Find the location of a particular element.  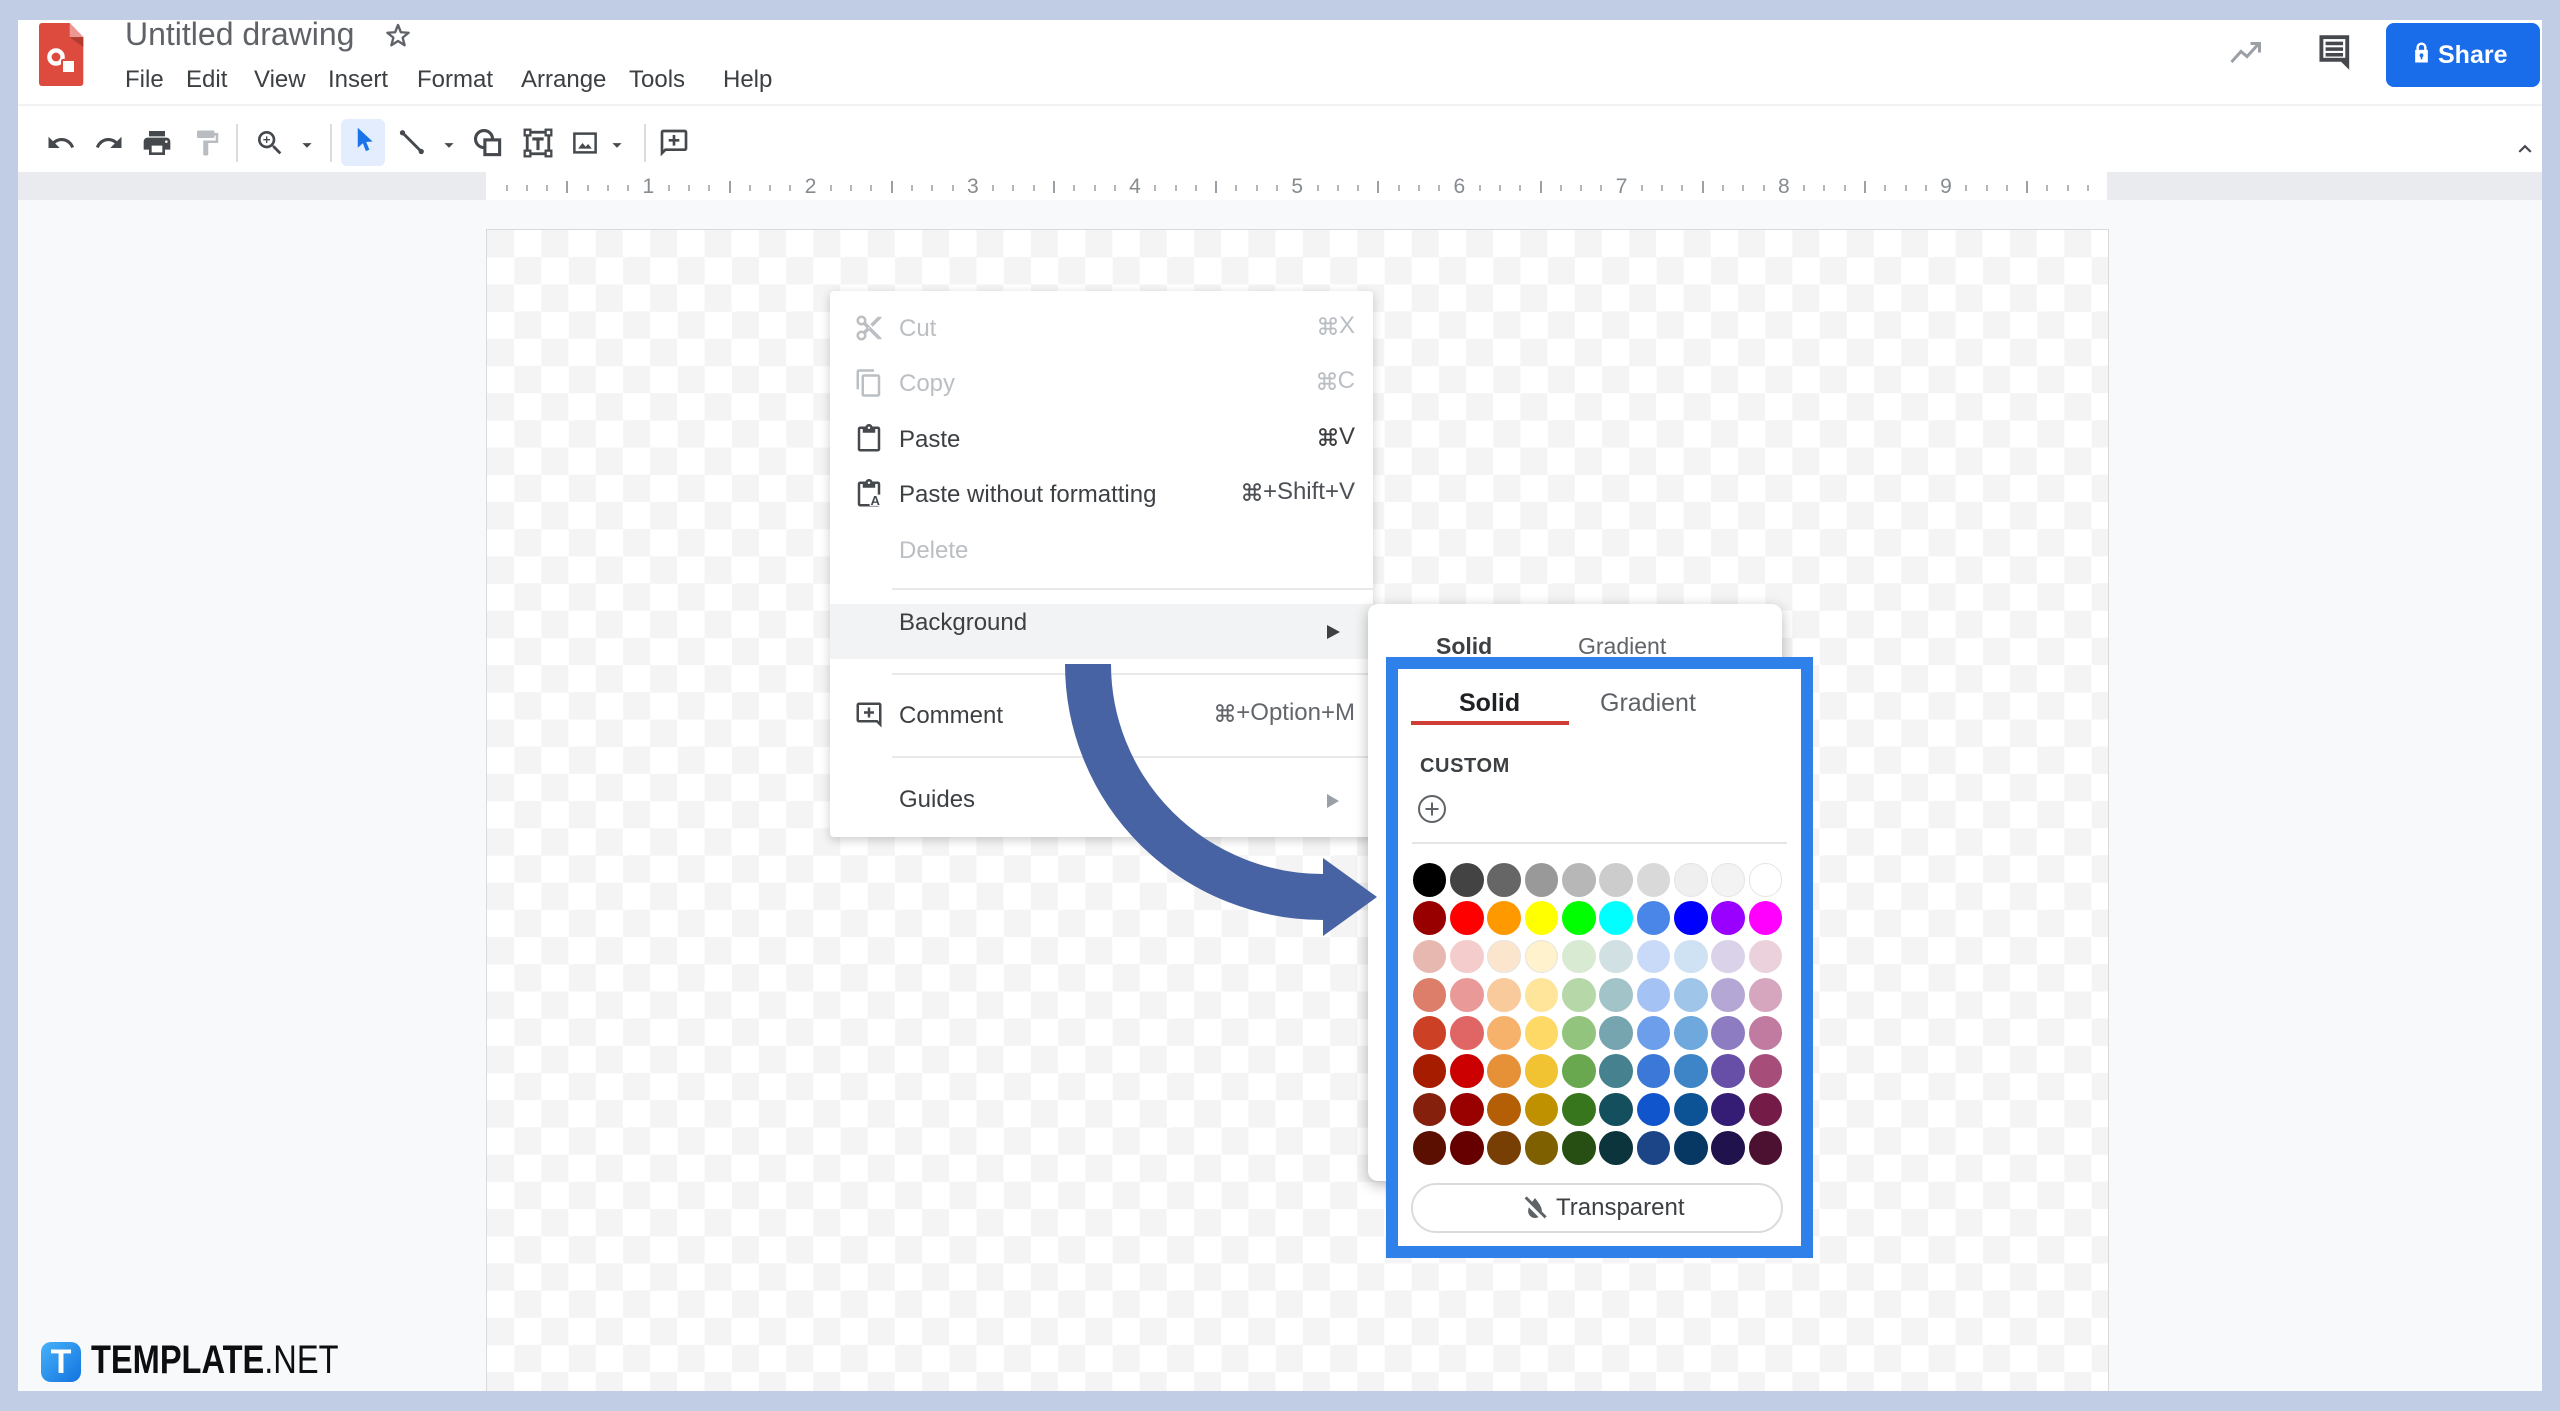

svg-text: A is located at coordinates (876, 500).